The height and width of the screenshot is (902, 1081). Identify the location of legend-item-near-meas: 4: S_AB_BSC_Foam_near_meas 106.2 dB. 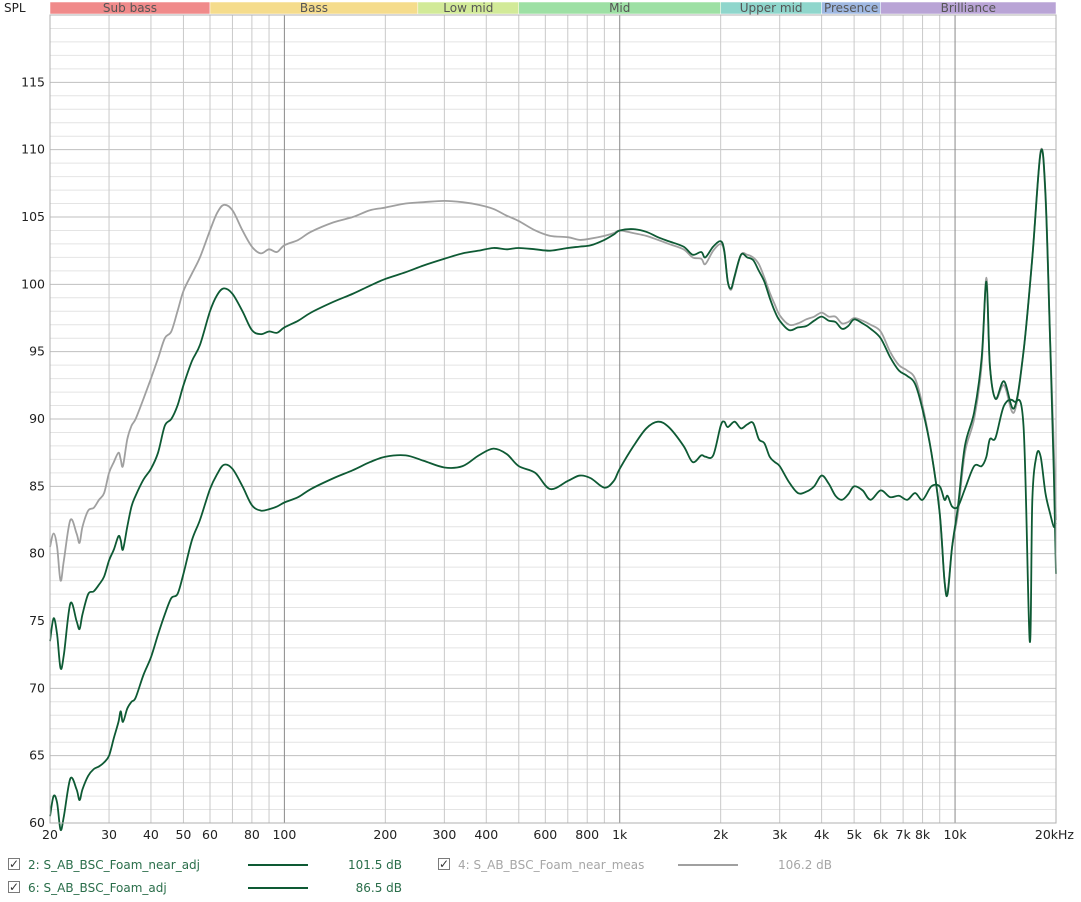
(638, 864).